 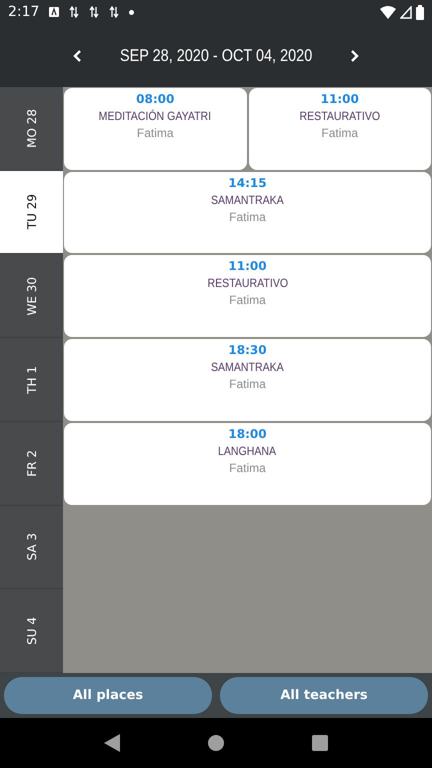 I want to click on day-tab: TU 29, so click(x=31, y=212).